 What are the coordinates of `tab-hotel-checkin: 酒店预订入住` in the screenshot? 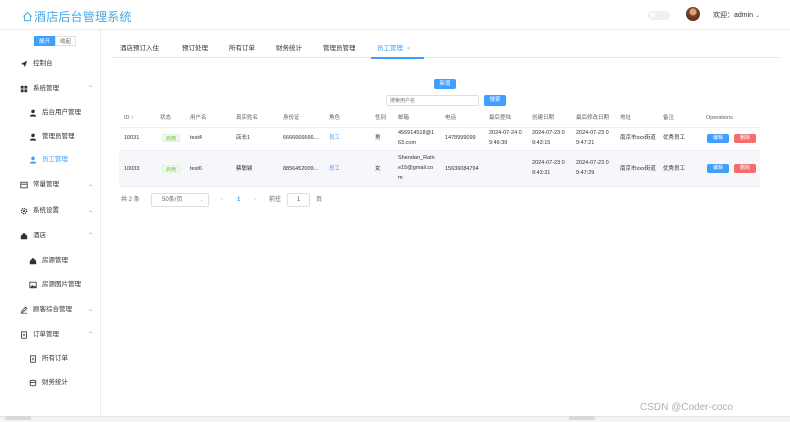 It's located at (139, 49).